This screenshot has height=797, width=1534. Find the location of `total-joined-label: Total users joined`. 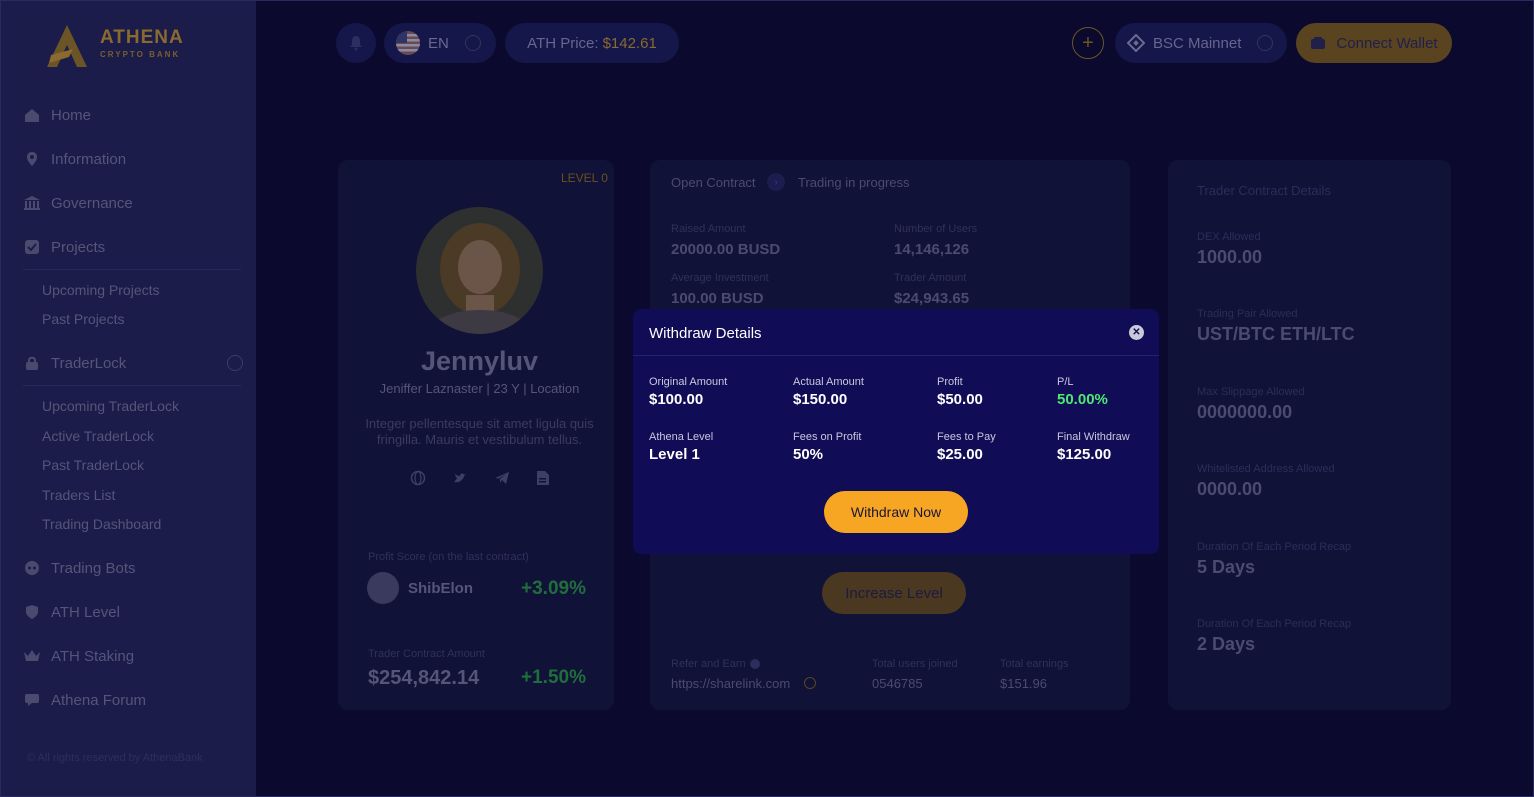

total-joined-label: Total users joined is located at coordinates (915, 664).